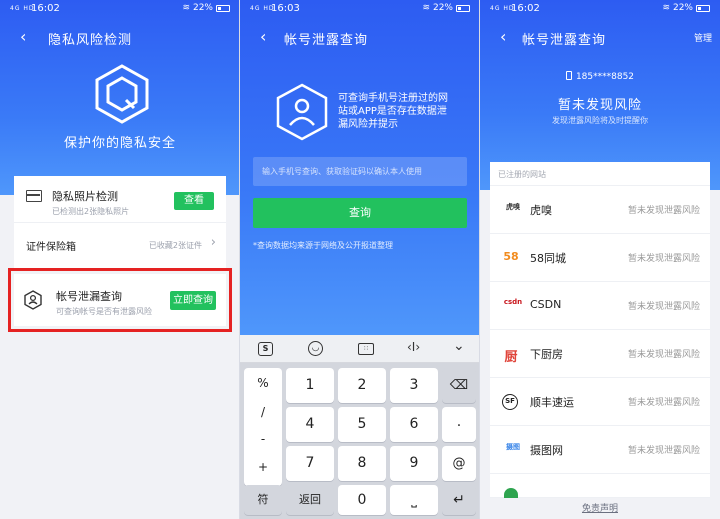 The width and height of the screenshot is (720, 519). What do you see at coordinates (85, 196) in the screenshot?
I see `photo-check-title: 隐私照片检测` at bounding box center [85, 196].